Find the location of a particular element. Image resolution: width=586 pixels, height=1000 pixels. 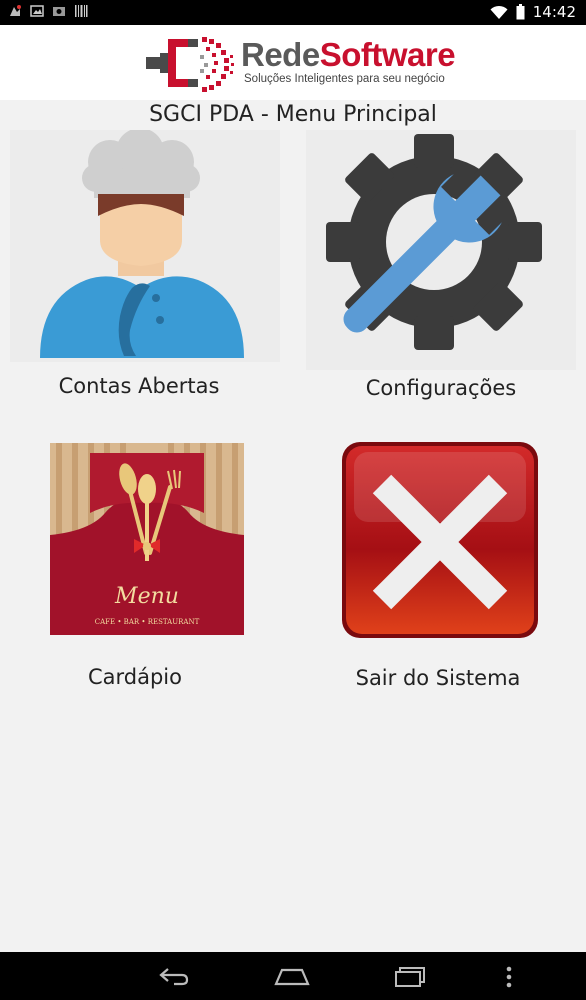

brand-name: RedeSoftware is located at coordinates (348, 54).